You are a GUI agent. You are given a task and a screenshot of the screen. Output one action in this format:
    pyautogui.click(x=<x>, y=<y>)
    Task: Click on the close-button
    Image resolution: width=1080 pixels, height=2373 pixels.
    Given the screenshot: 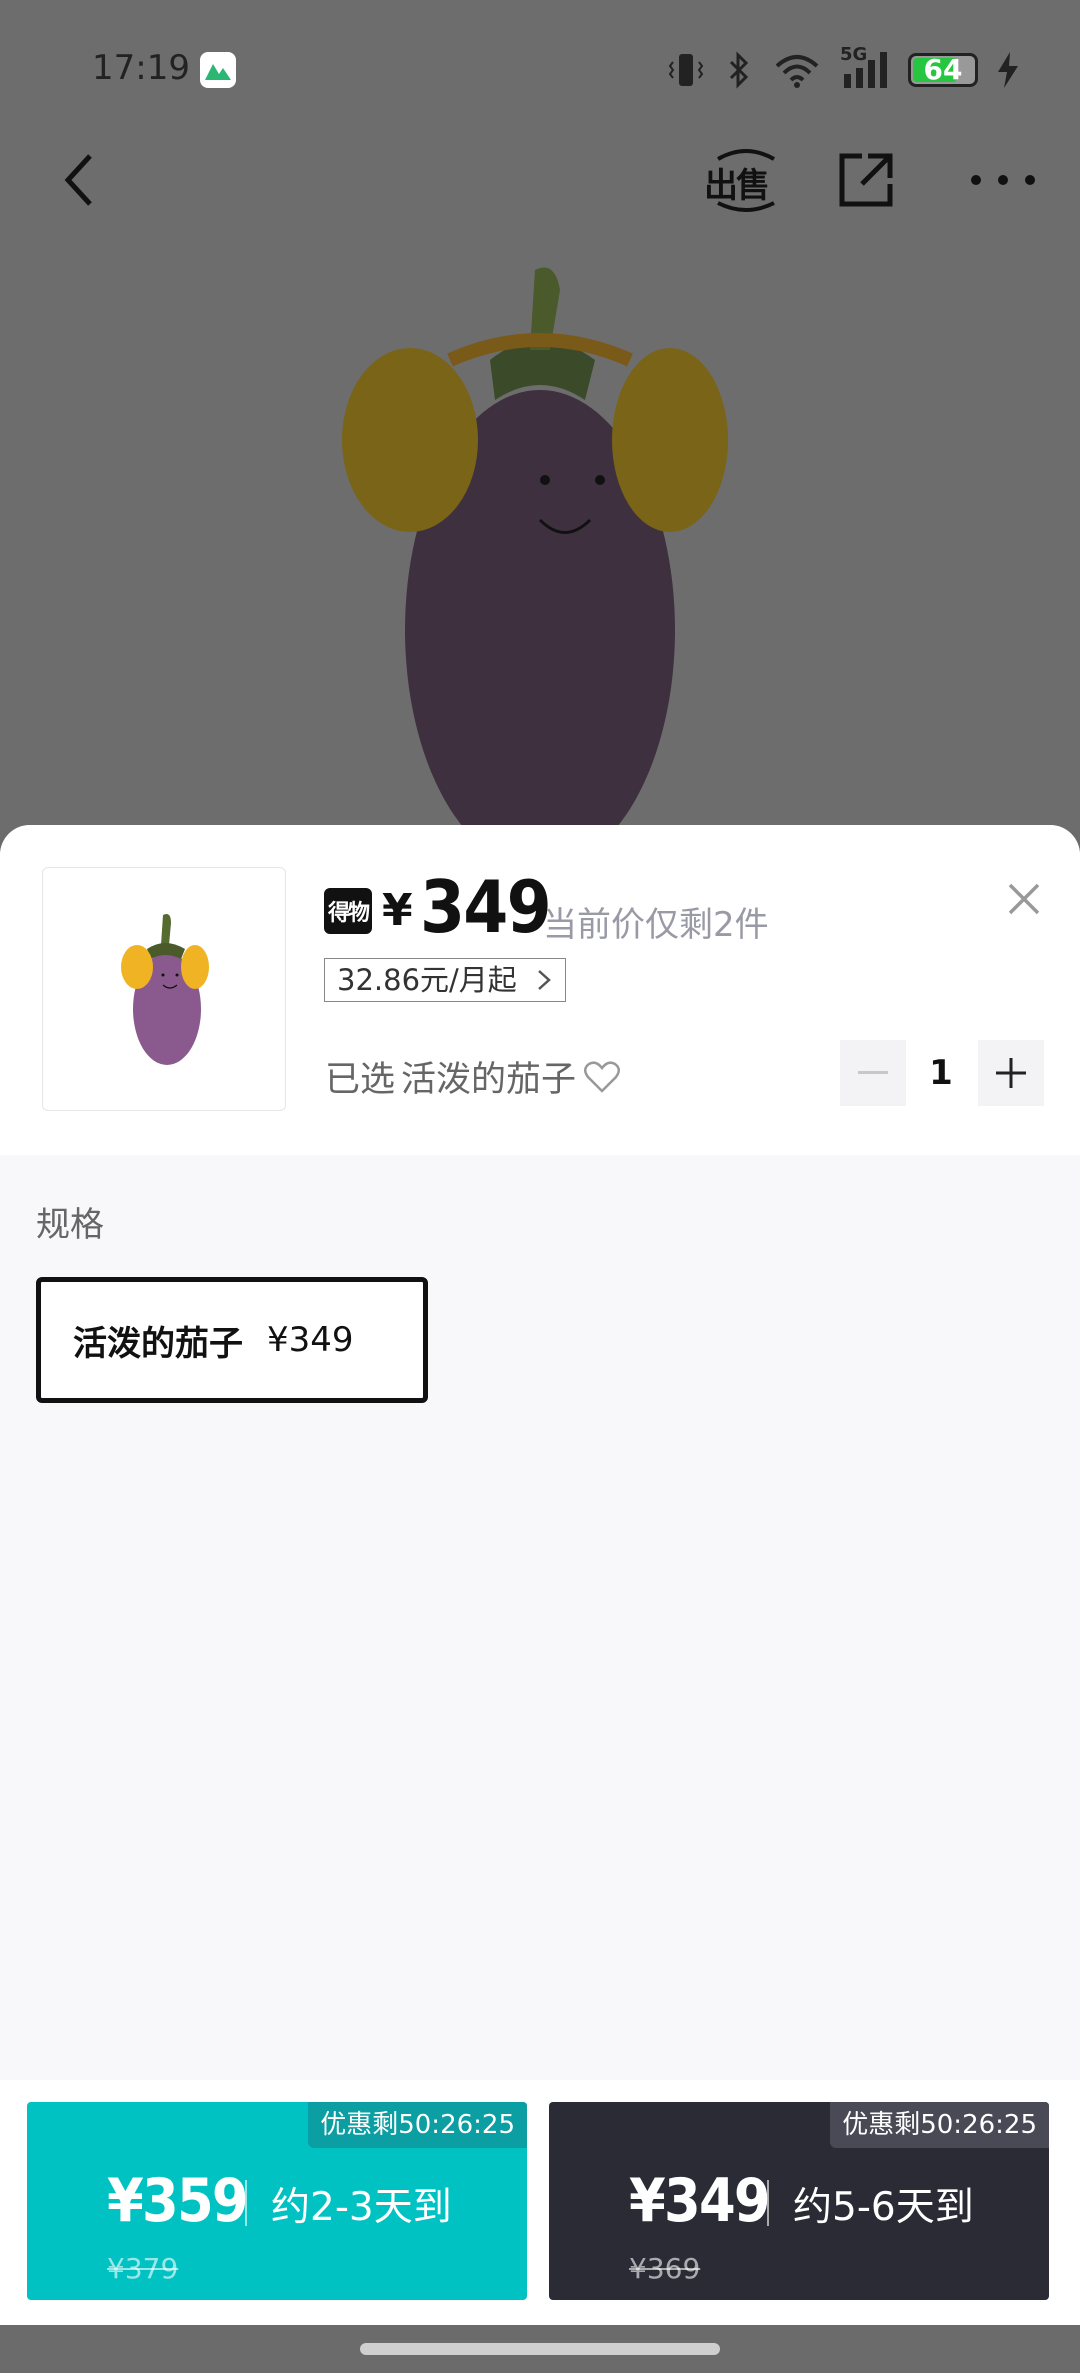 What is the action you would take?
    pyautogui.click(x=1024, y=899)
    